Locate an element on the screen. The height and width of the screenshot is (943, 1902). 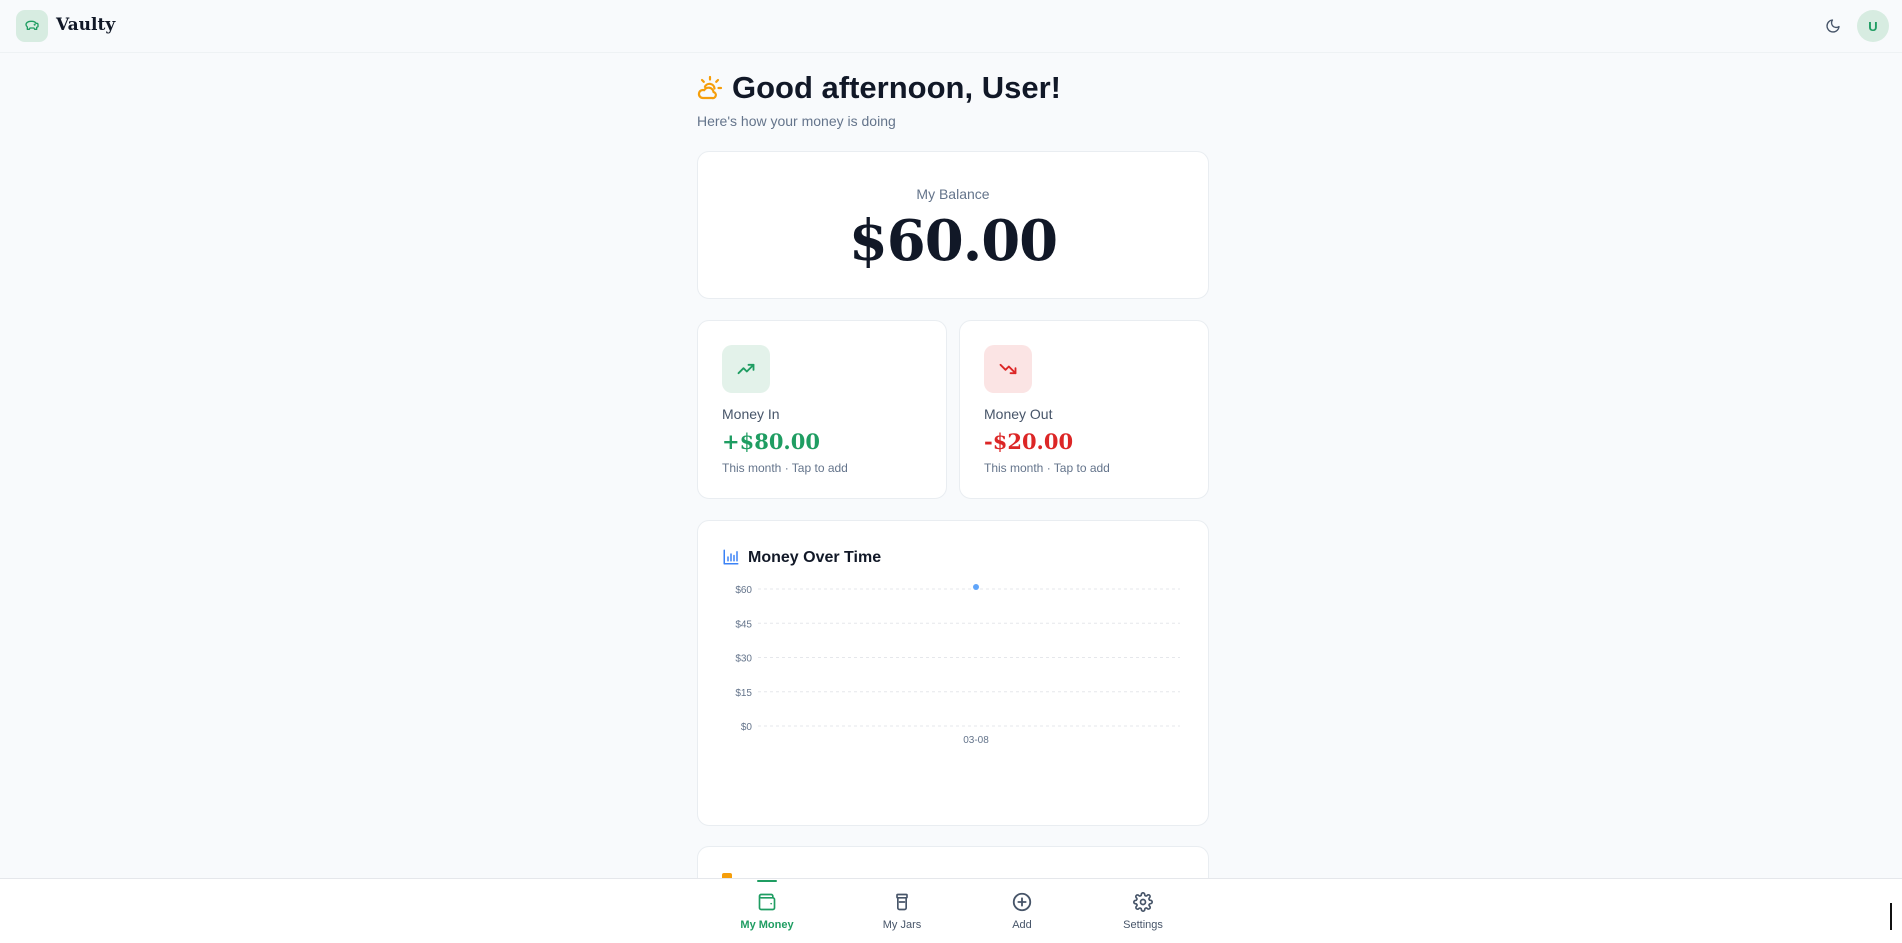
money-over-time-chart: $0 $15 $30 $45 $60 03-08 is located at coordinates (957, 665).